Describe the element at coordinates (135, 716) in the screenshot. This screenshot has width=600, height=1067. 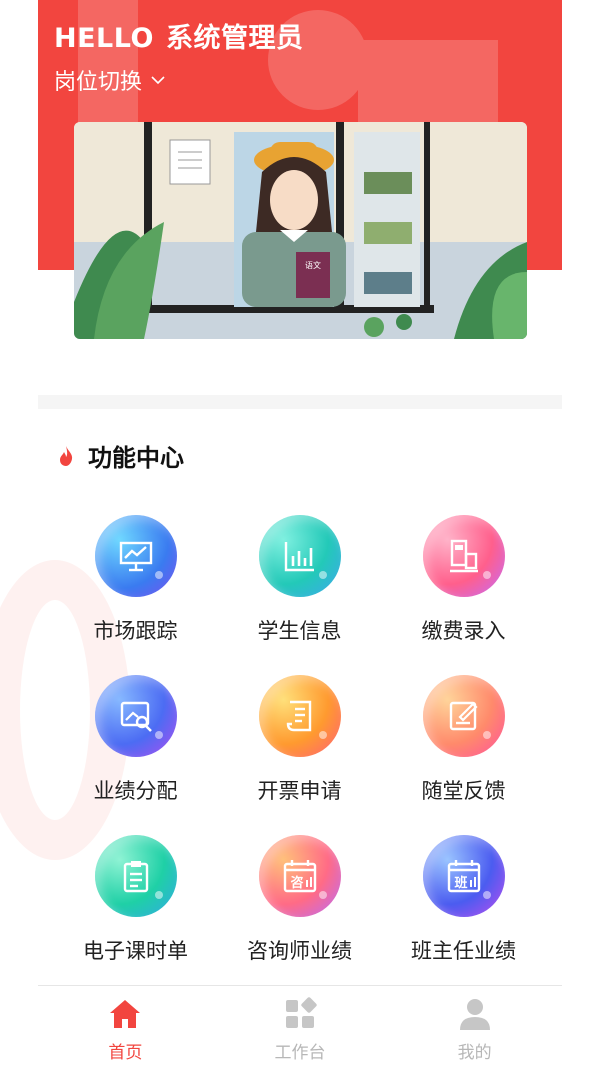
I see `image-search-icon` at that location.